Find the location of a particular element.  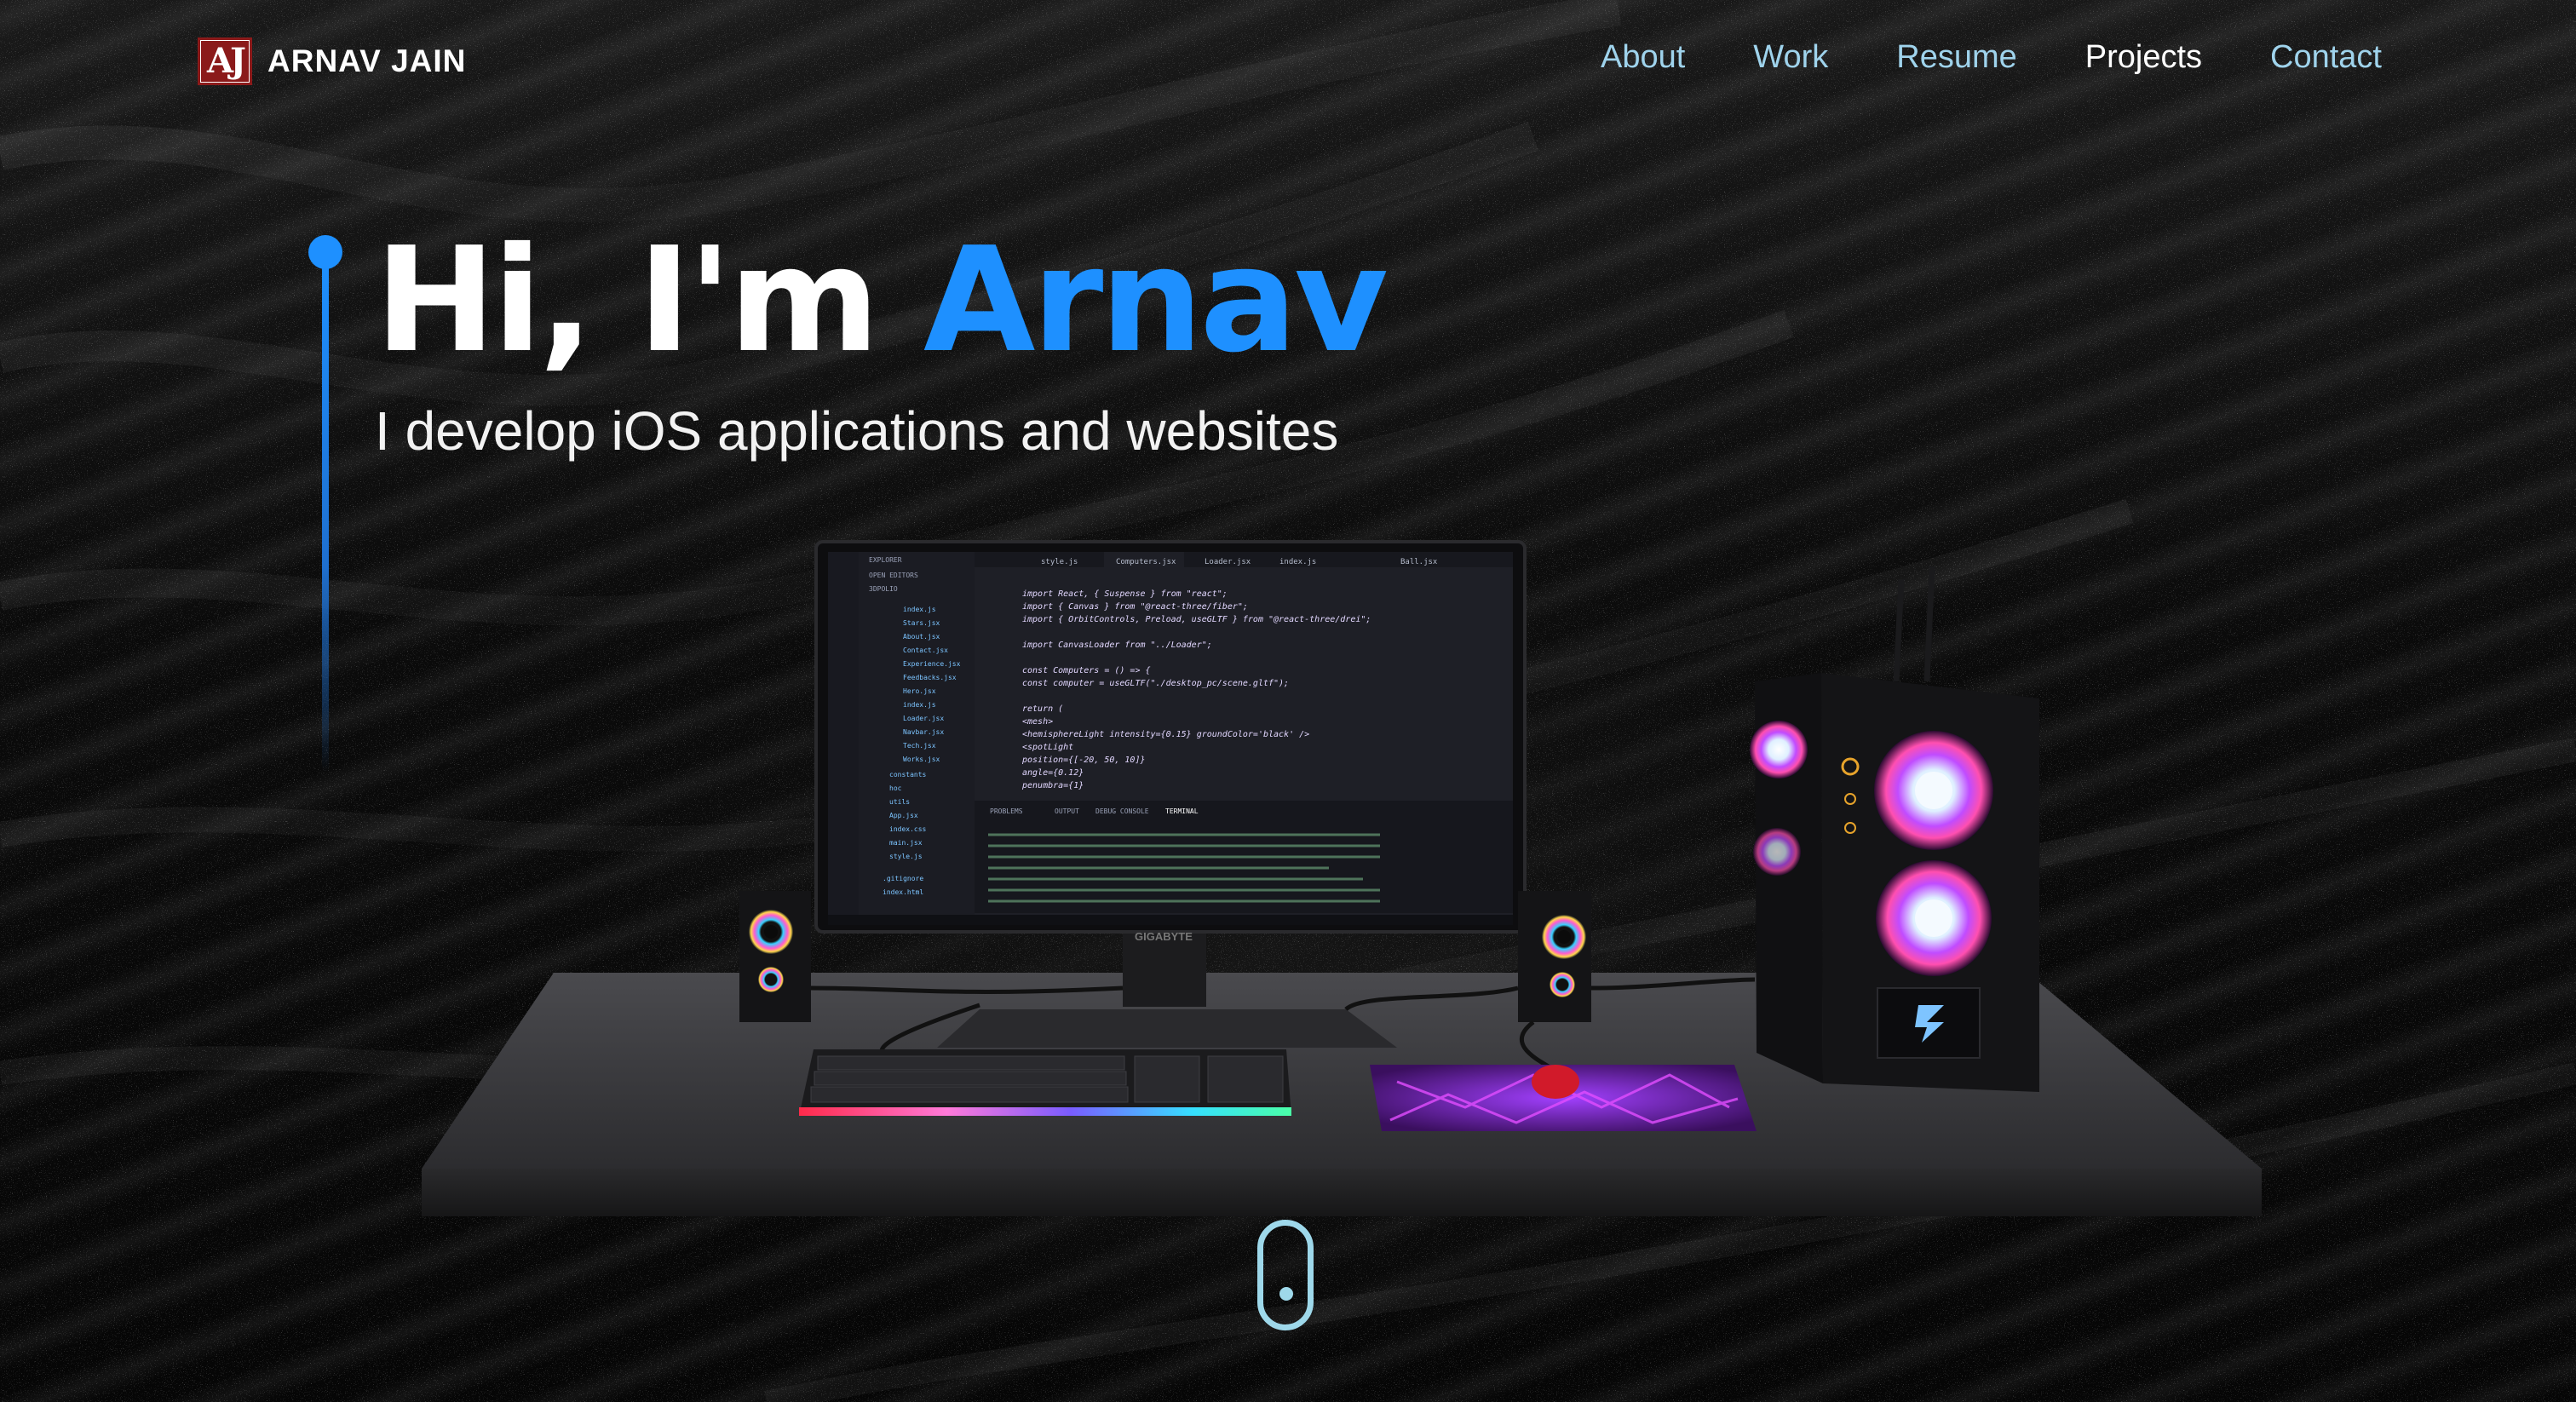

editor-tab-ball: Ball.jsx is located at coordinates (1419, 562).